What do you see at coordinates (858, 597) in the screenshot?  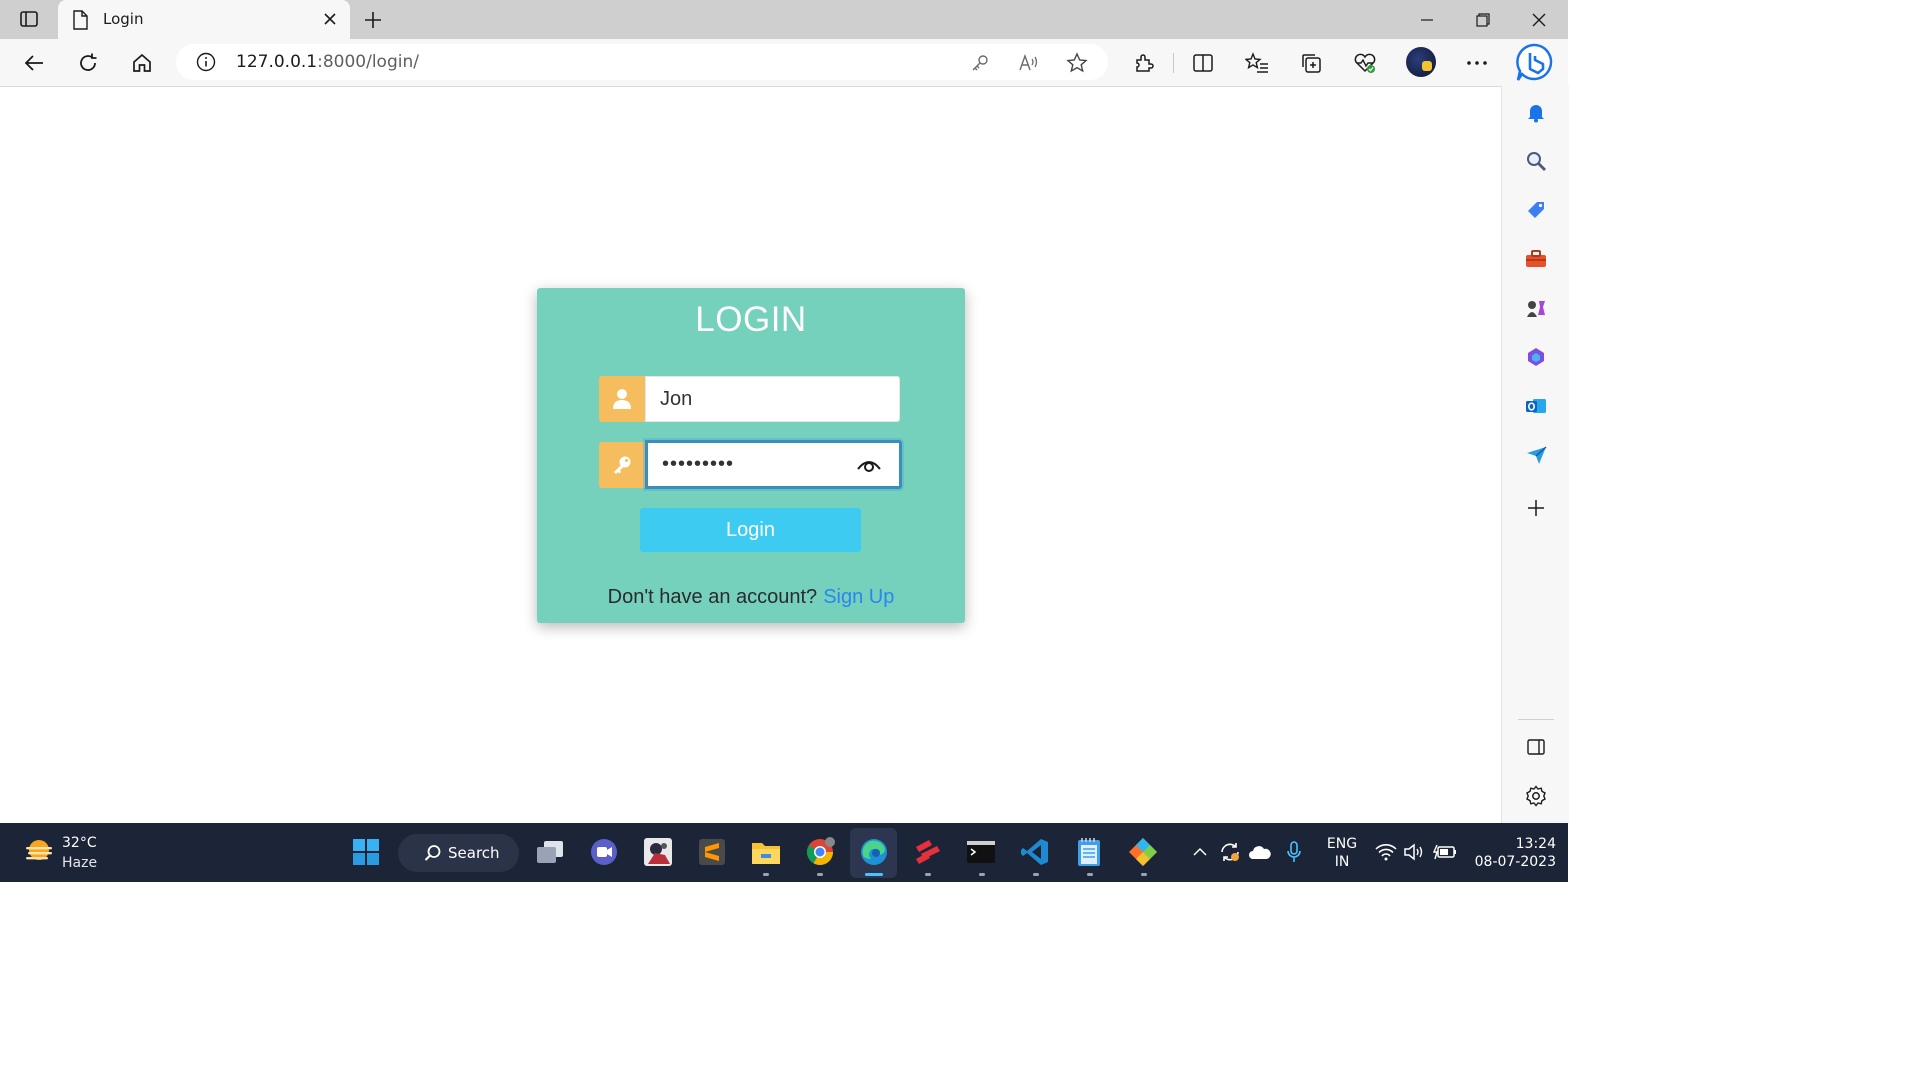 I see `signup-link: Sign Up` at bounding box center [858, 597].